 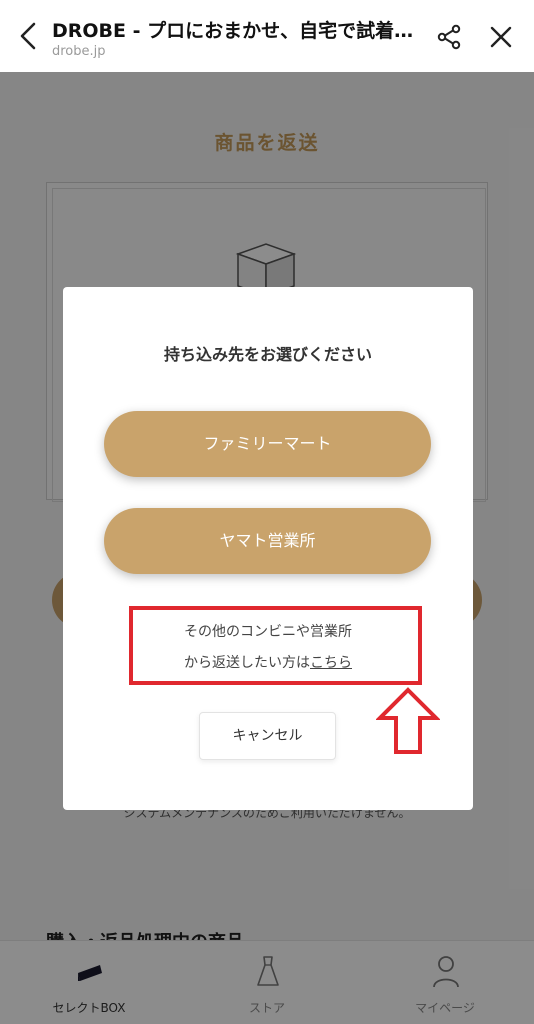 What do you see at coordinates (408, 720) in the screenshot?
I see `arrow-up-icon` at bounding box center [408, 720].